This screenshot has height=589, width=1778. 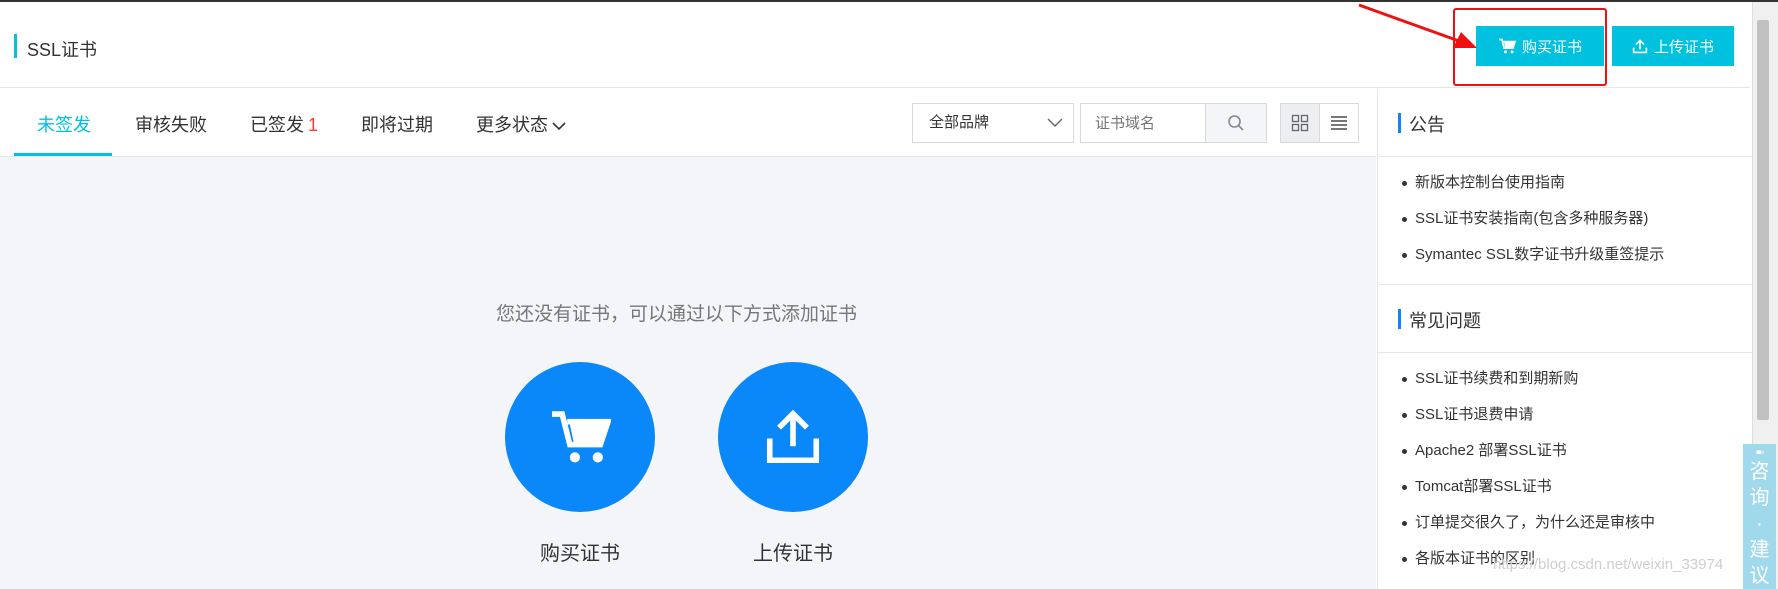 I want to click on upload-certificate-label: 上传证书, so click(x=1683, y=47).